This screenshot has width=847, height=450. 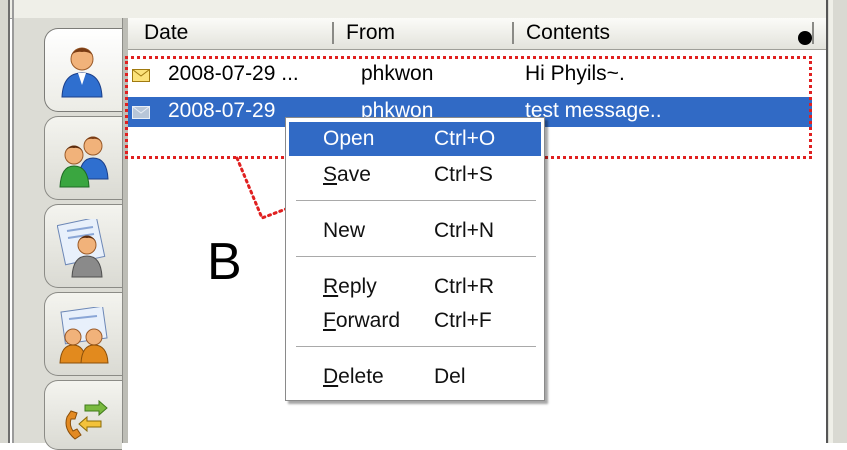 I want to click on menu-item-delete: Delete Del, so click(x=415, y=377).